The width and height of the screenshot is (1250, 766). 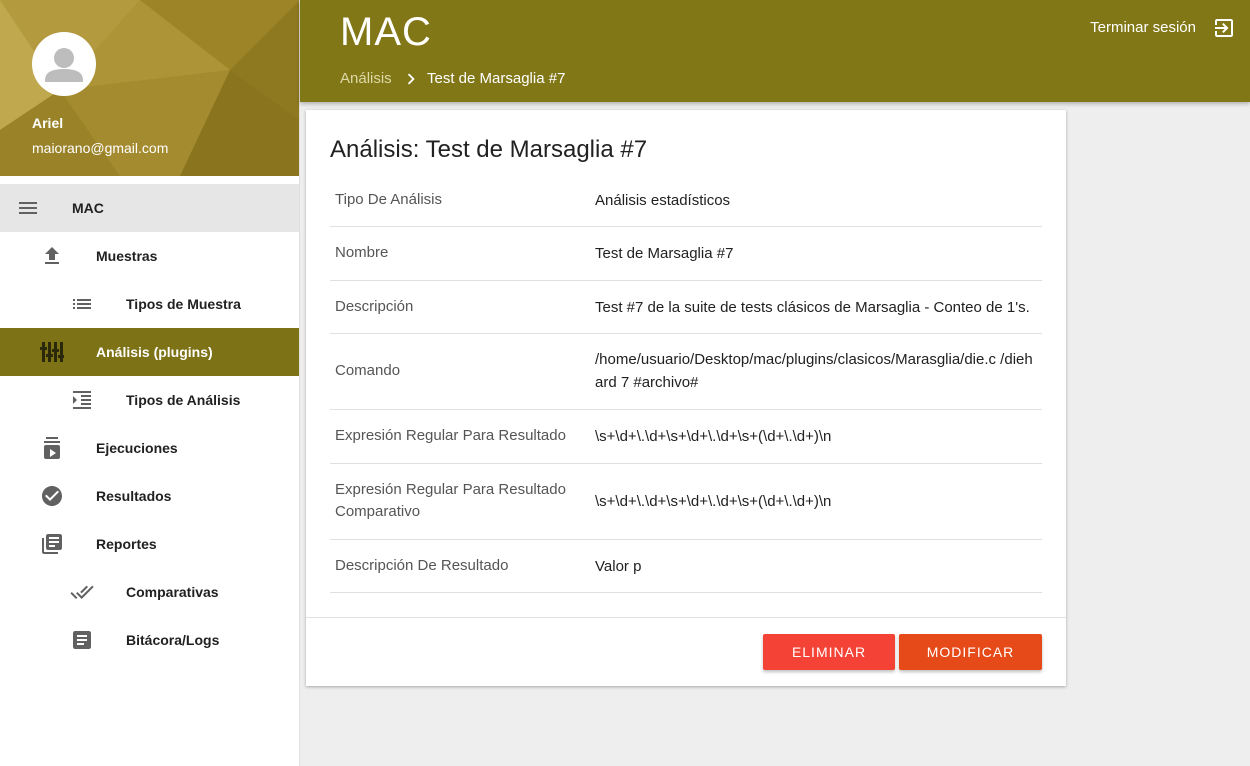 I want to click on check-circle-icon, so click(x=52, y=496).